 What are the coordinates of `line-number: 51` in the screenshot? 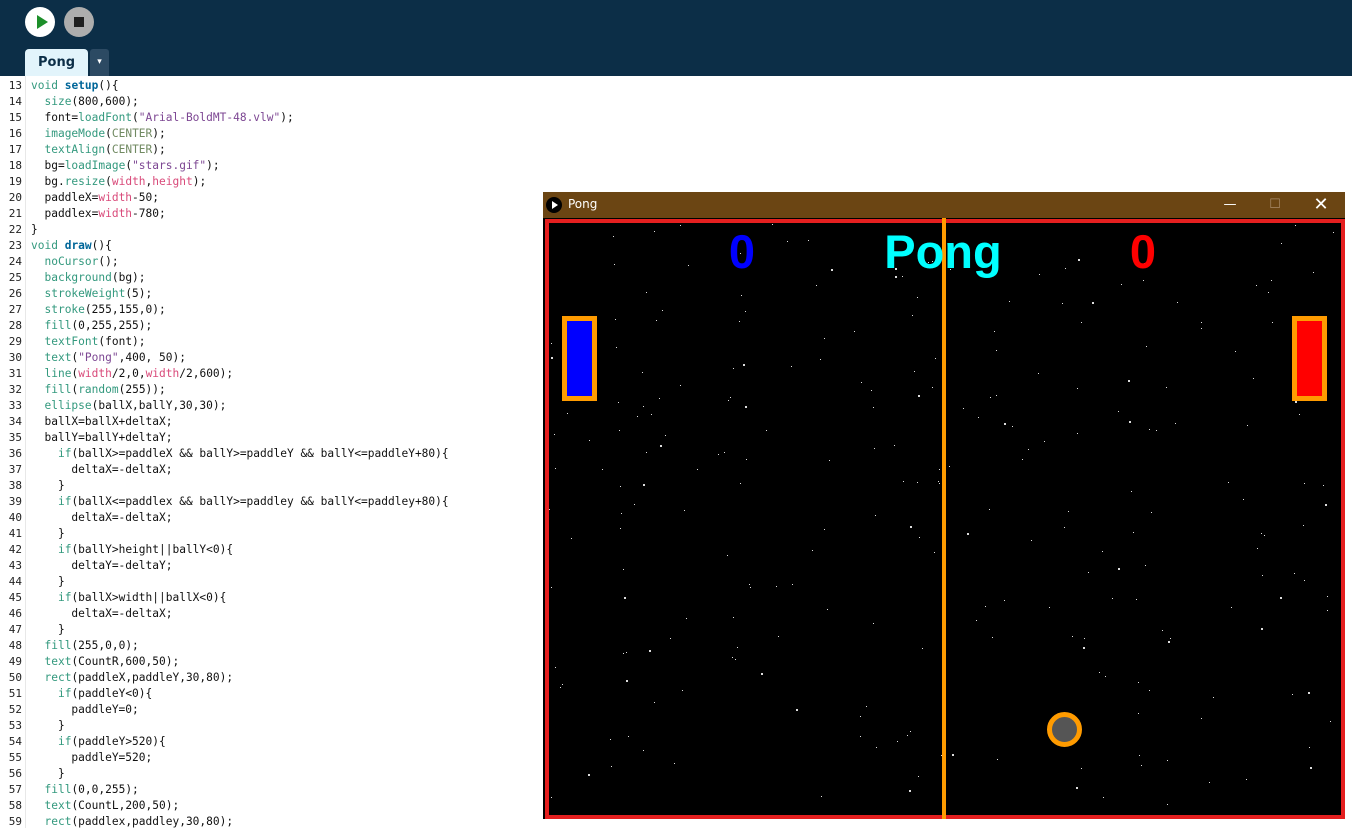 It's located at (15, 693).